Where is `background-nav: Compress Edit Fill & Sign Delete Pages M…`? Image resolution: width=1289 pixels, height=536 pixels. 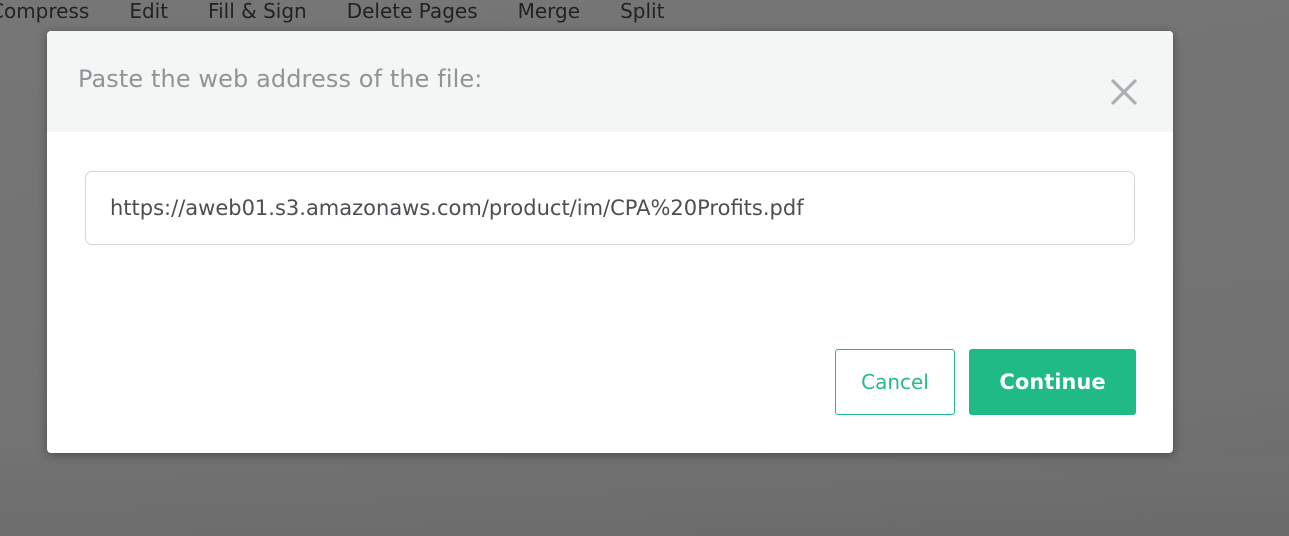
background-nav: Compress Edit Fill & Sign Delete Pages M… is located at coordinates (332, 15).